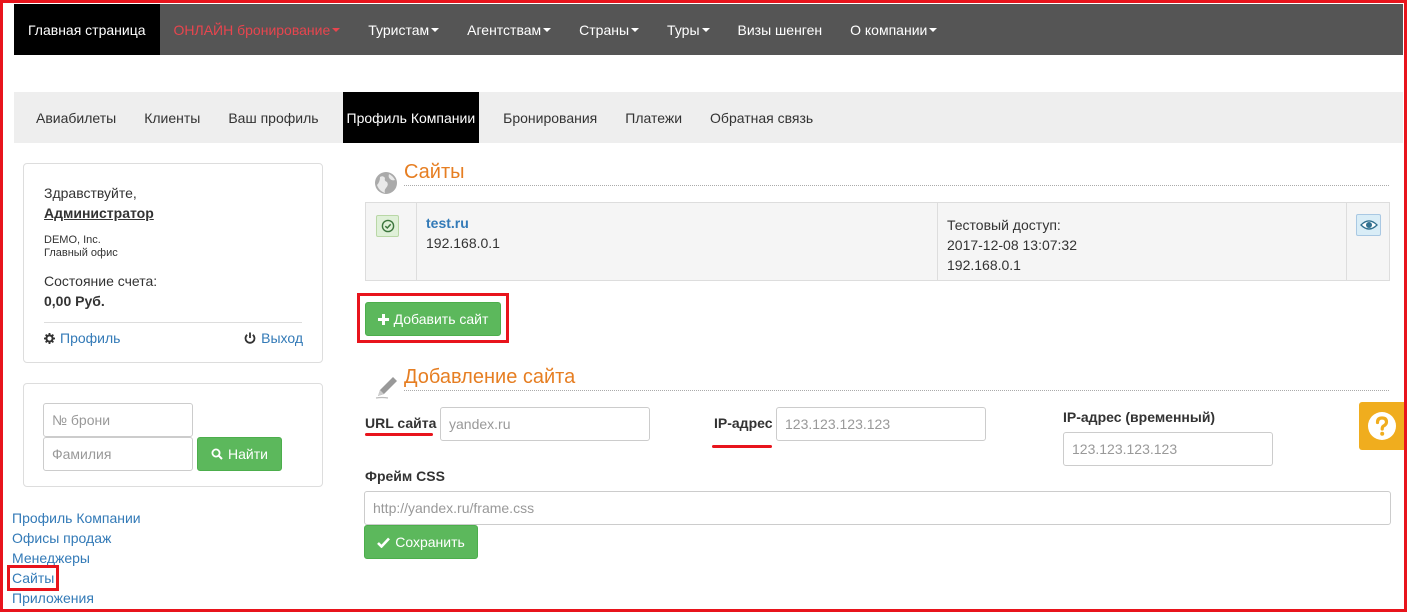 The width and height of the screenshot is (1407, 612). I want to click on nav-tours: Туры, so click(688, 29).